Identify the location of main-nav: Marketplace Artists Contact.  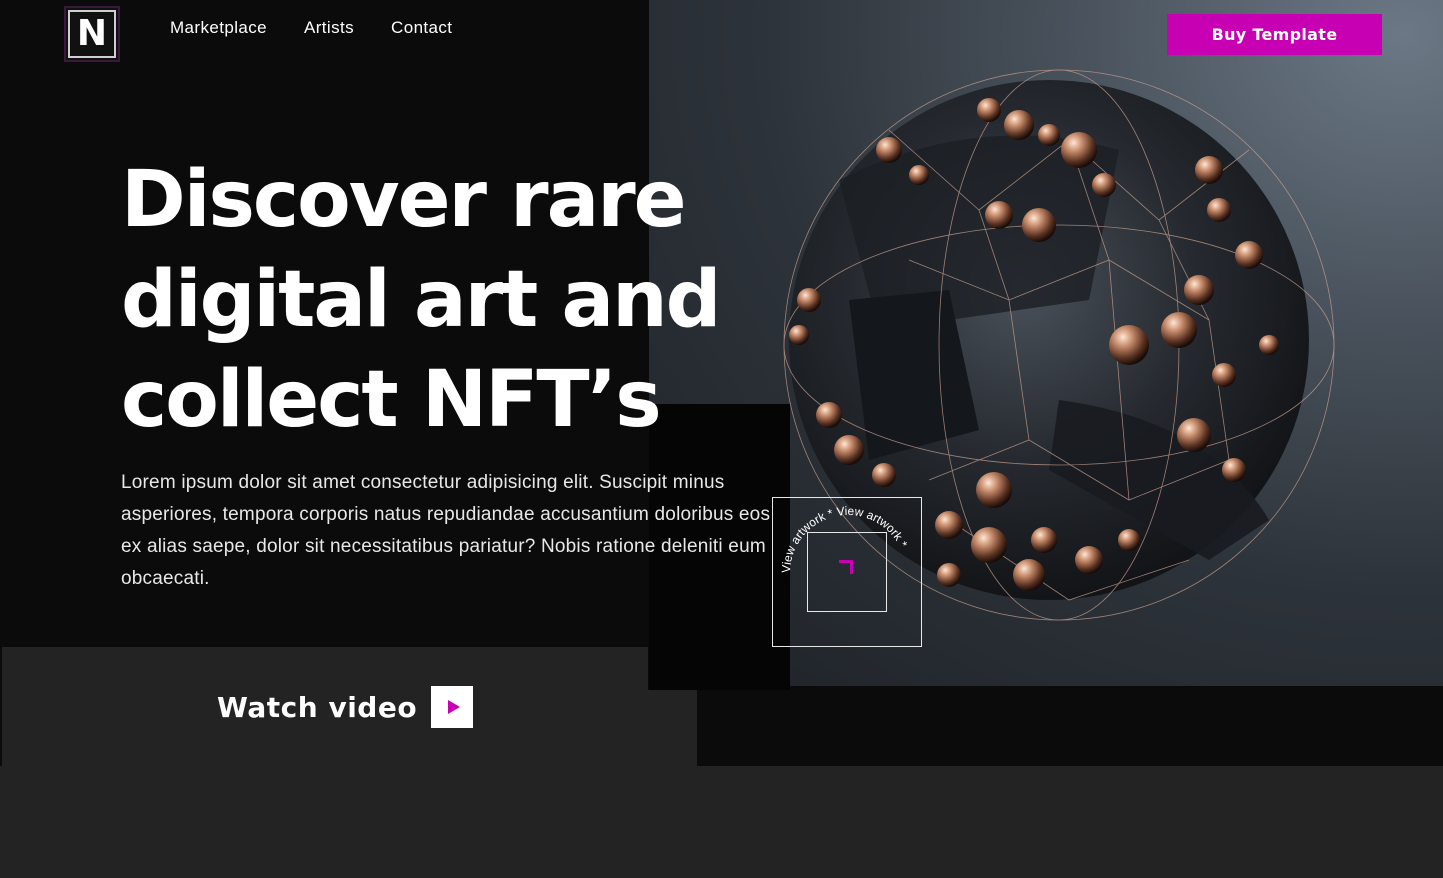
(311, 28).